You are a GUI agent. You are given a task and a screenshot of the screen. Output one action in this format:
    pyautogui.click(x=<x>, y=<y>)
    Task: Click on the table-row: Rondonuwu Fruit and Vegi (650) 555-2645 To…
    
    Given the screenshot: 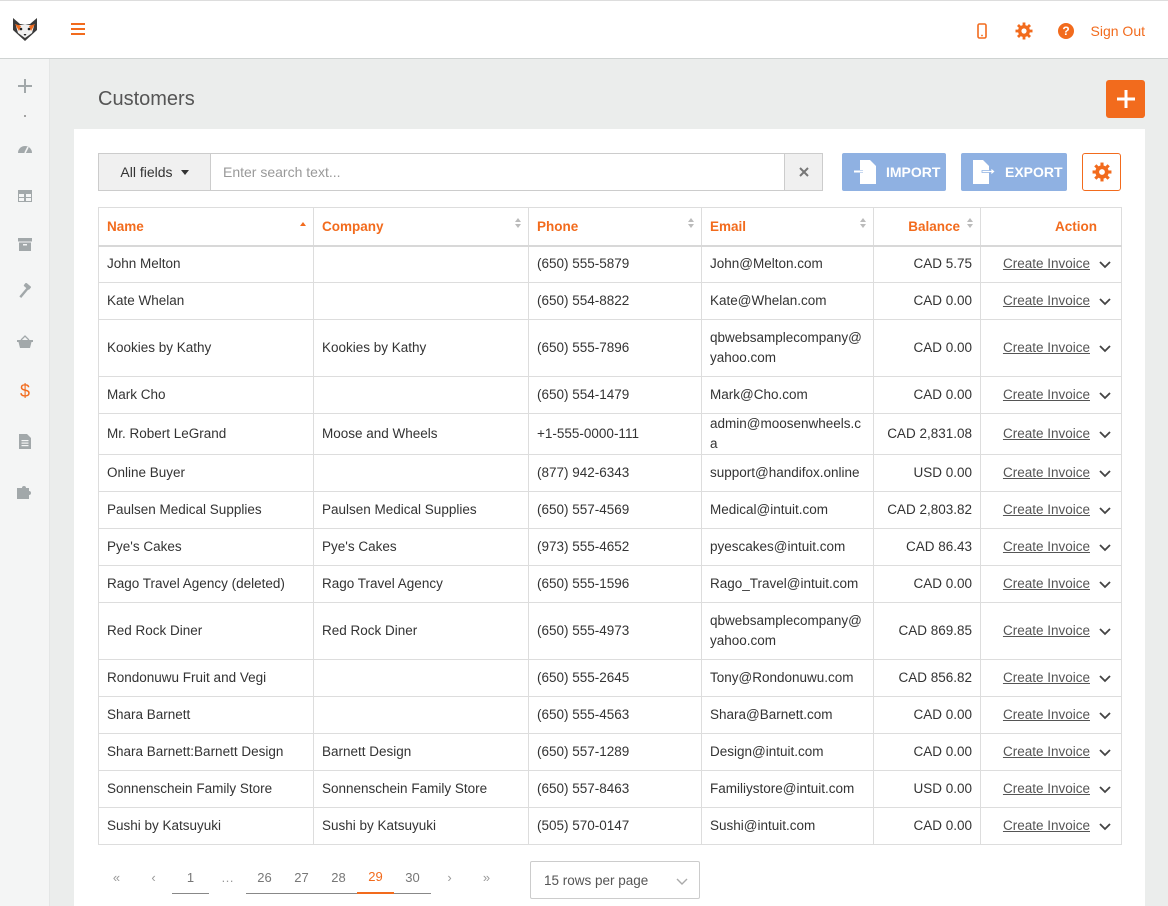 What is the action you would take?
    pyautogui.click(x=610, y=678)
    